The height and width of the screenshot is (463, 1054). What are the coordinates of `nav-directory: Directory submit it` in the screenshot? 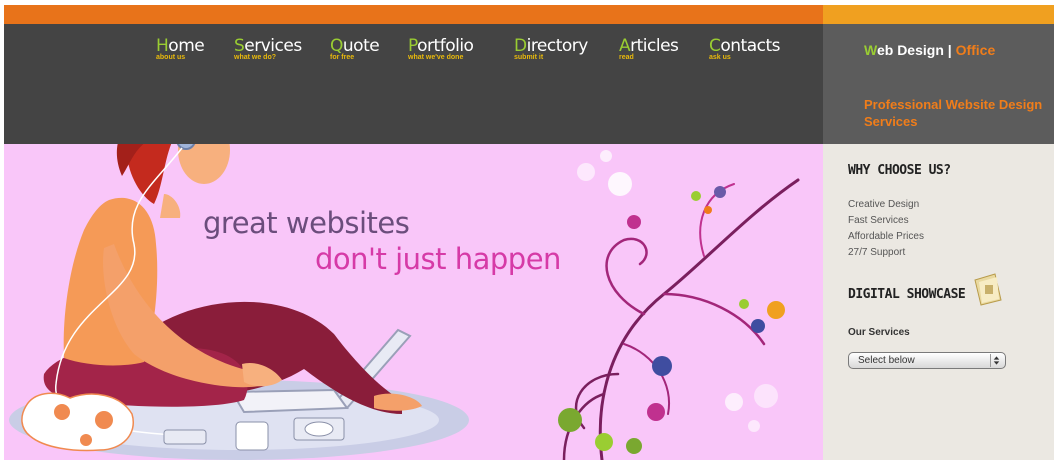 It's located at (551, 48).